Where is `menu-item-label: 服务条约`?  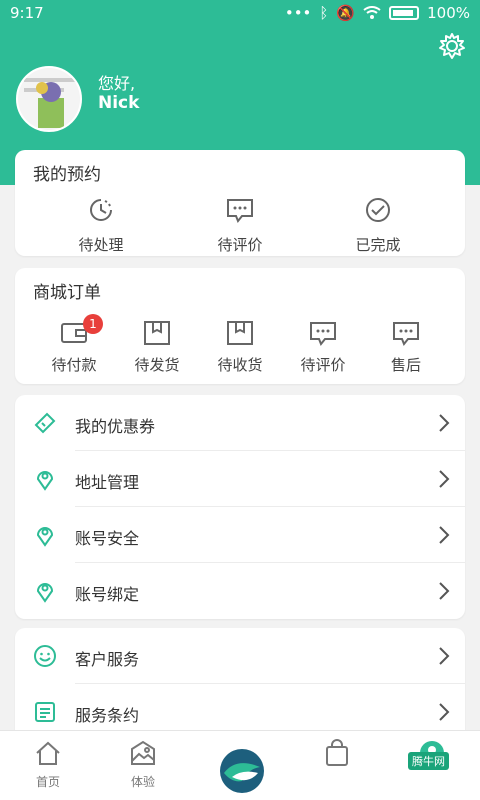 menu-item-label: 服务条约 is located at coordinates (107, 715).